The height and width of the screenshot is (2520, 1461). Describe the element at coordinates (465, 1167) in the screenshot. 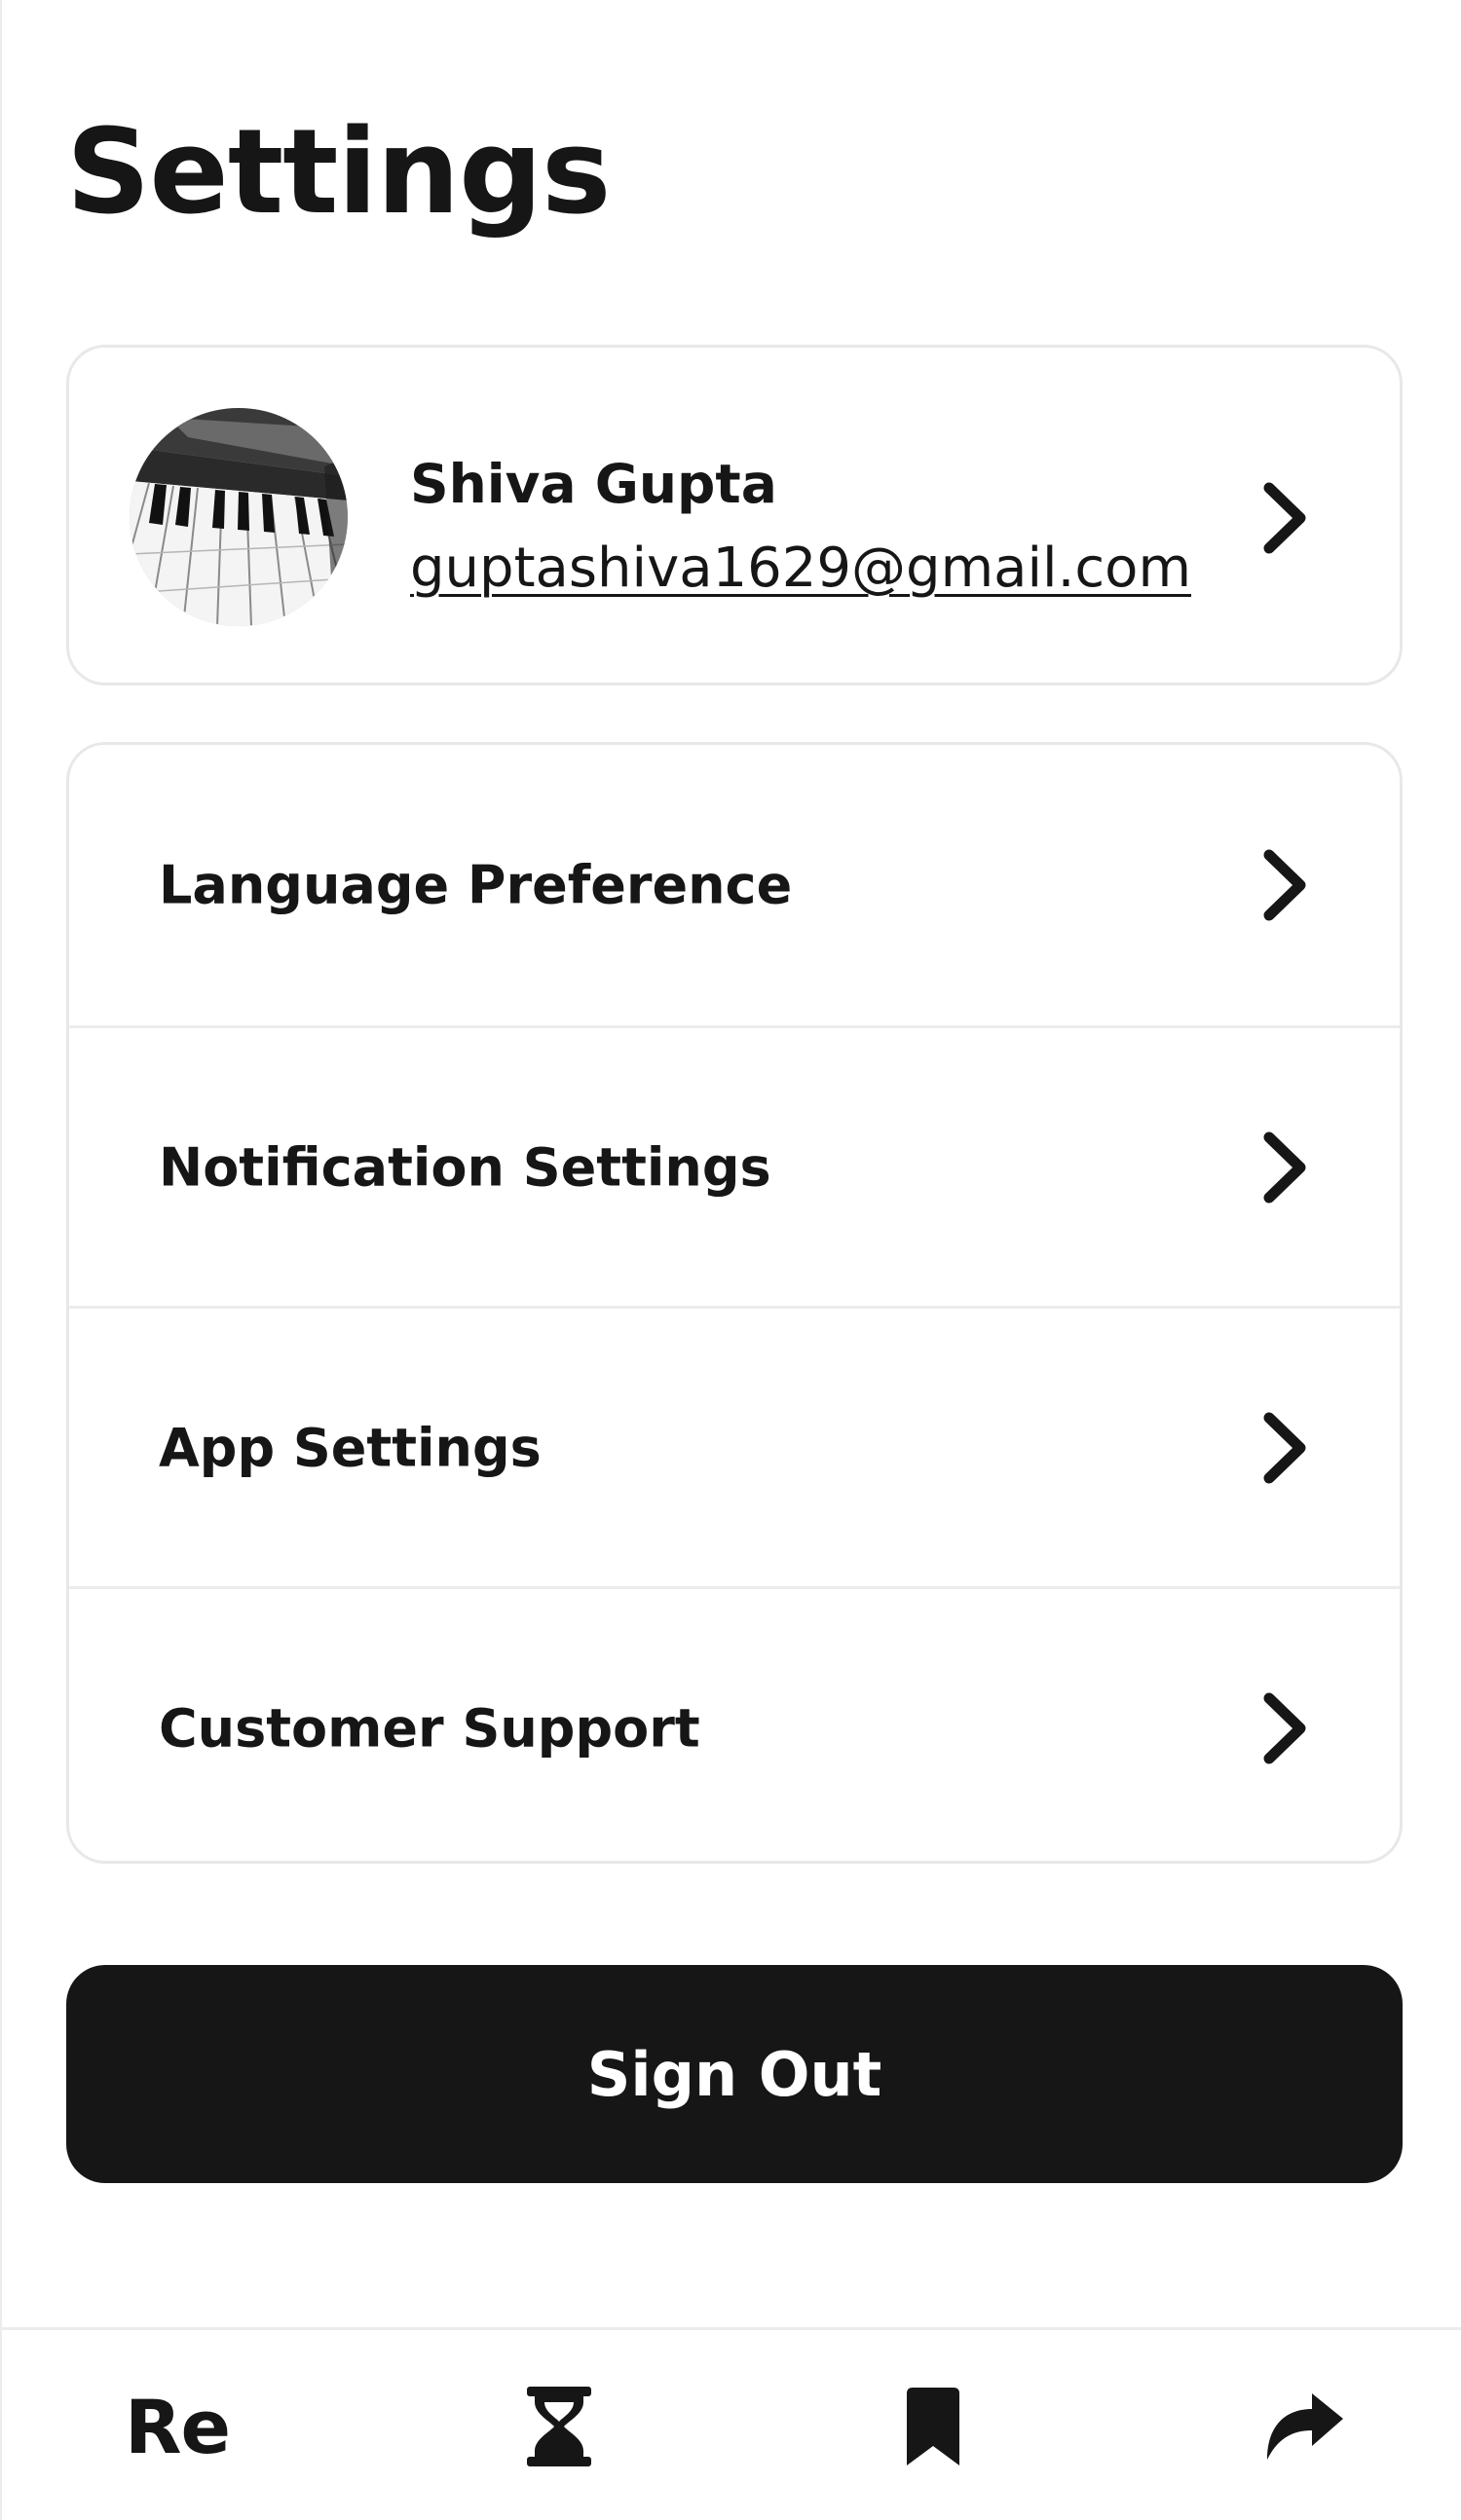

I see `menu-item-label: Notification Settings` at that location.